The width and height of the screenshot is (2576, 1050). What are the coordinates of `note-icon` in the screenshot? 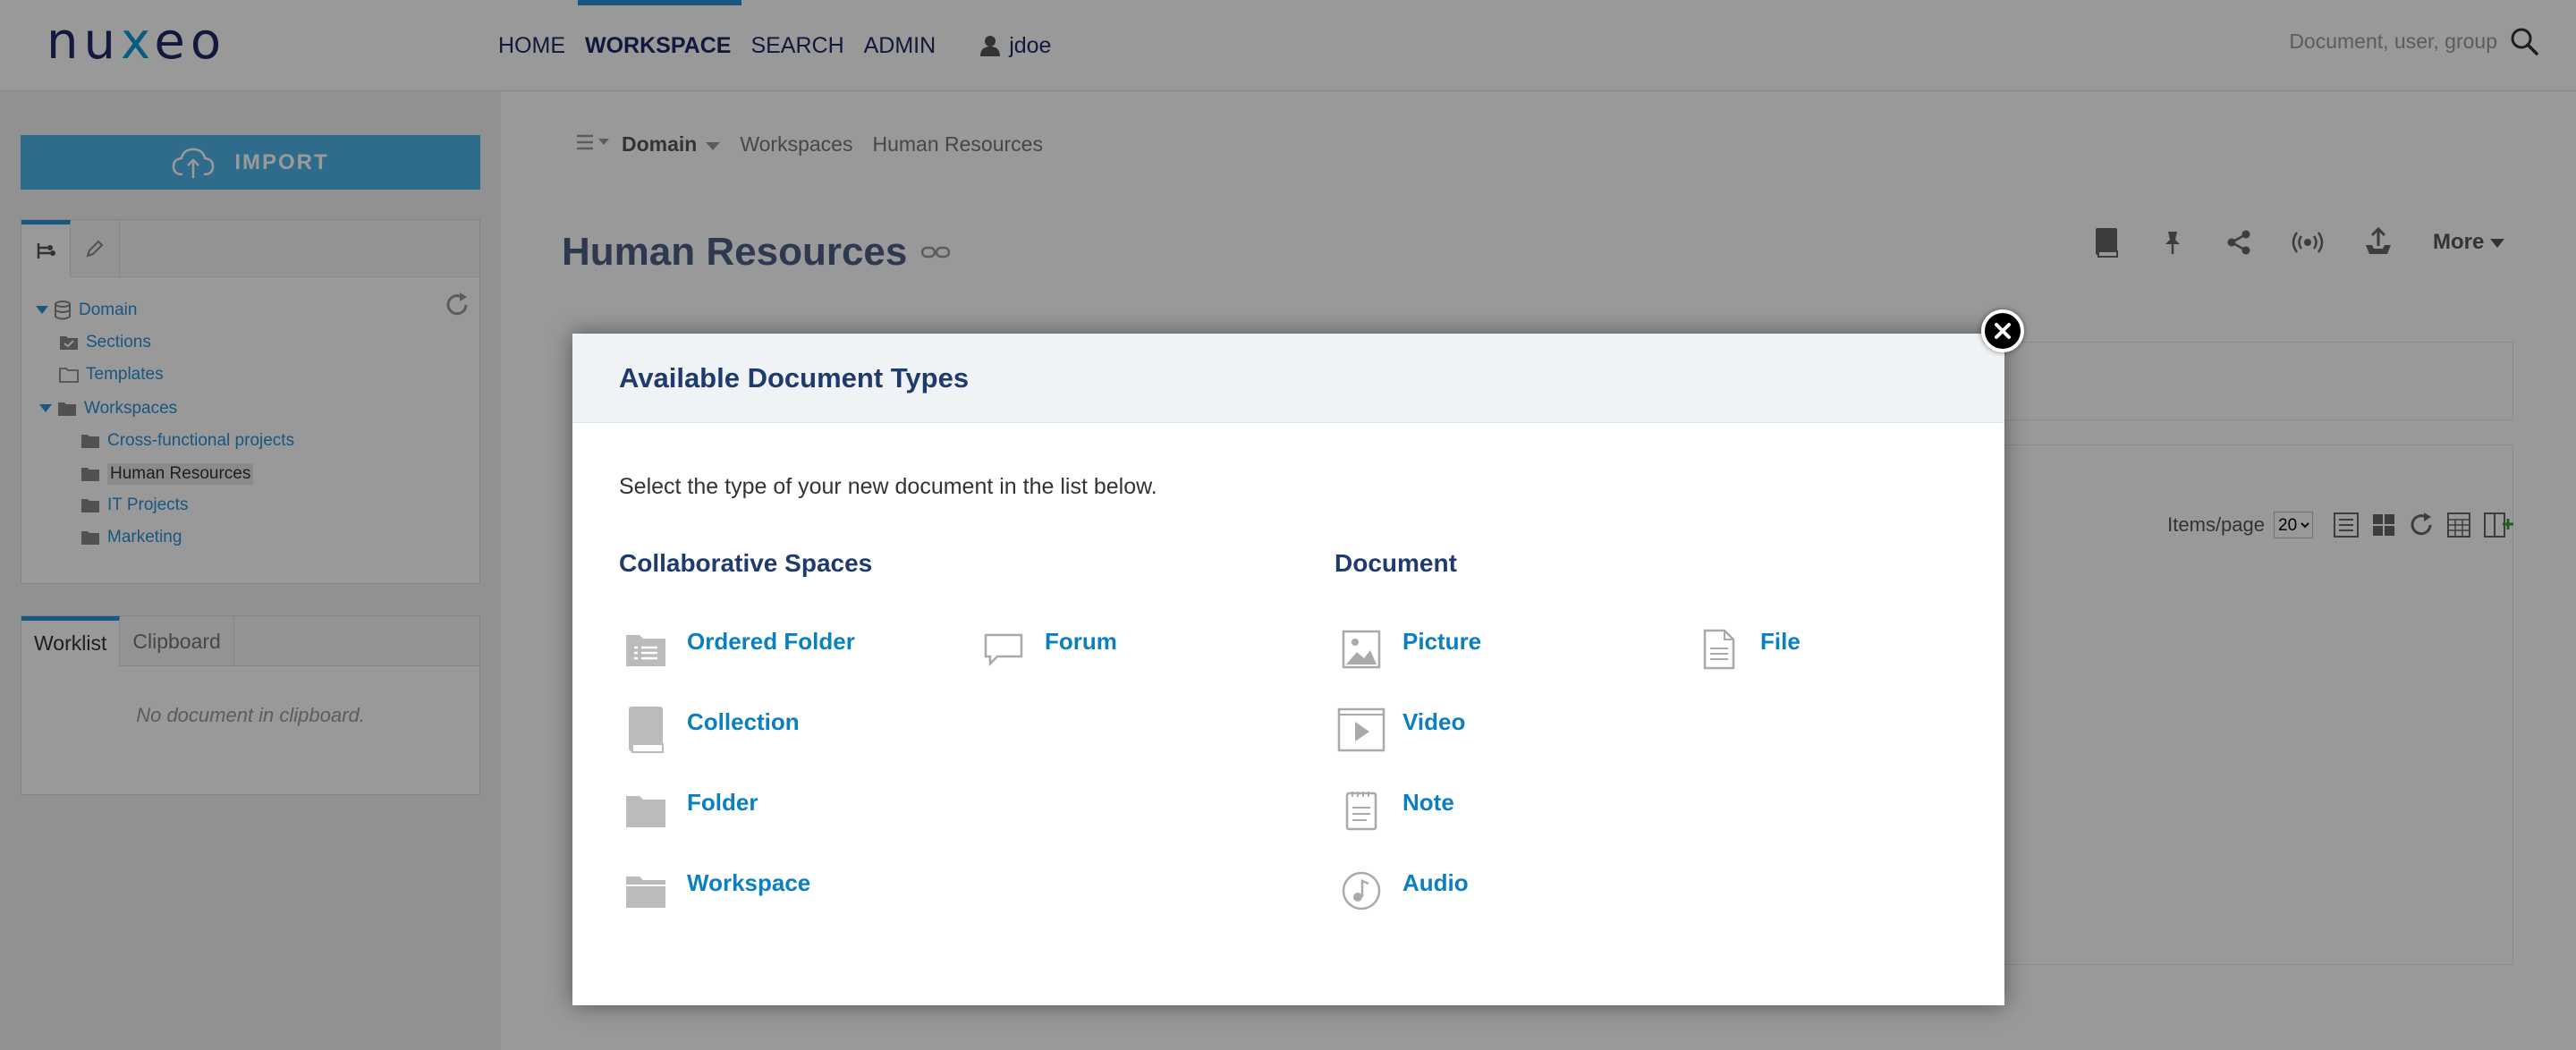 It's located at (1361, 810).